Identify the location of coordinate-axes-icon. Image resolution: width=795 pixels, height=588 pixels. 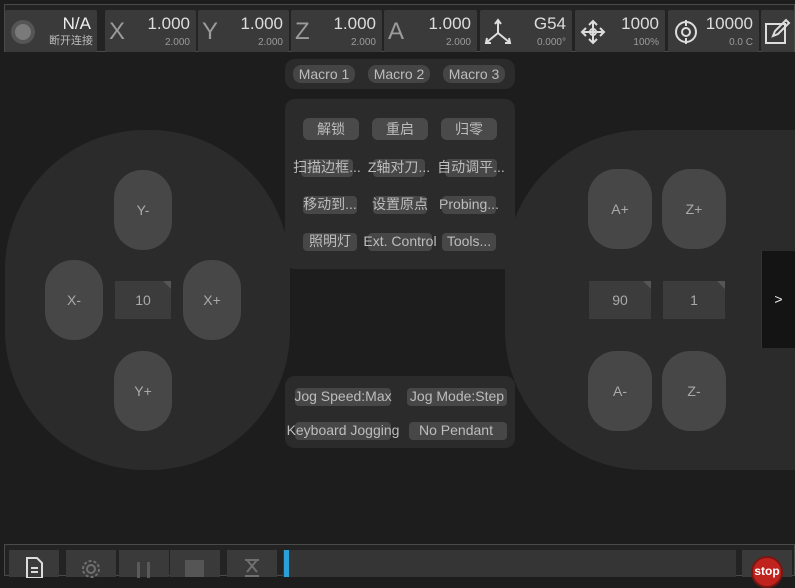
(498, 32).